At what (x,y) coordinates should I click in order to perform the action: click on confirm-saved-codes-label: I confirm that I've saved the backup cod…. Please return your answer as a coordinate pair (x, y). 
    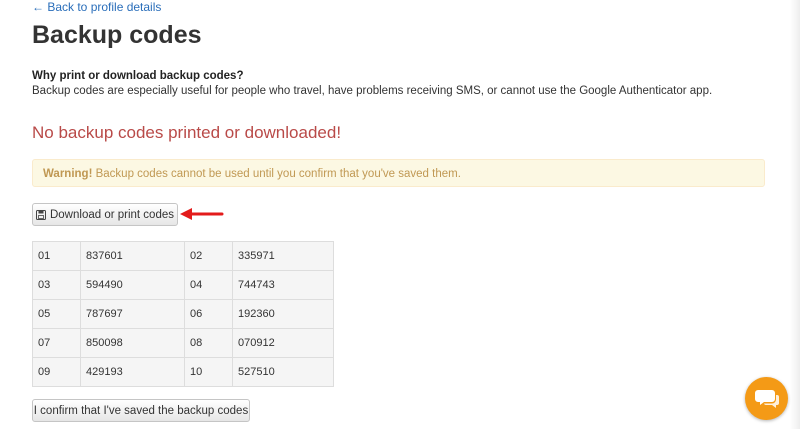
    Looking at the image, I should click on (141, 410).